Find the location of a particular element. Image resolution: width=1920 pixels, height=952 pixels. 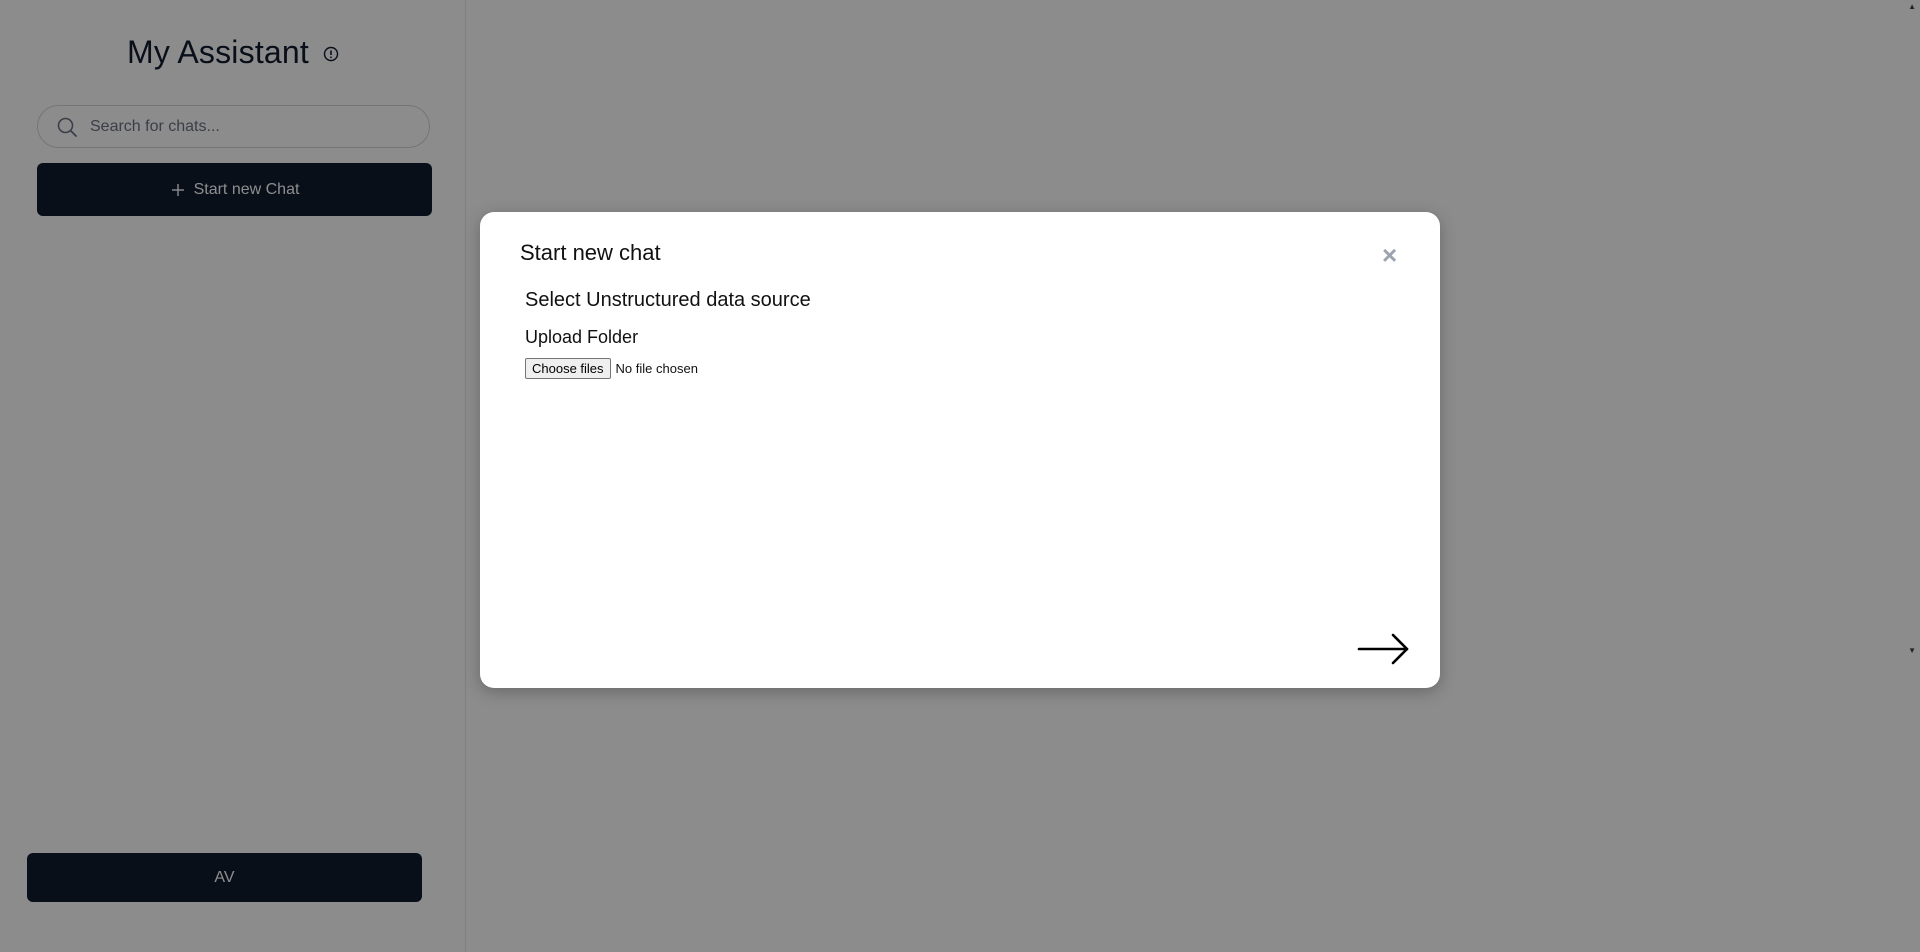

upload-folder-label: Upload Folder is located at coordinates (582, 337).